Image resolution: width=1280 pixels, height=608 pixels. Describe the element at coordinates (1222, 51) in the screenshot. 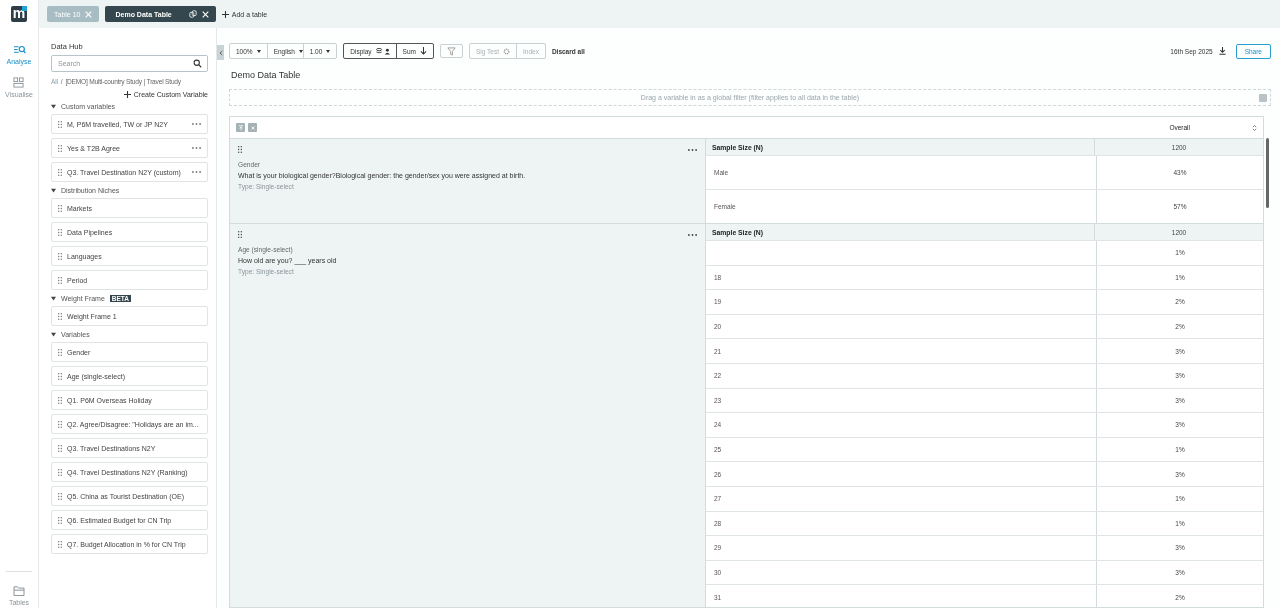

I see `download-icon` at that location.